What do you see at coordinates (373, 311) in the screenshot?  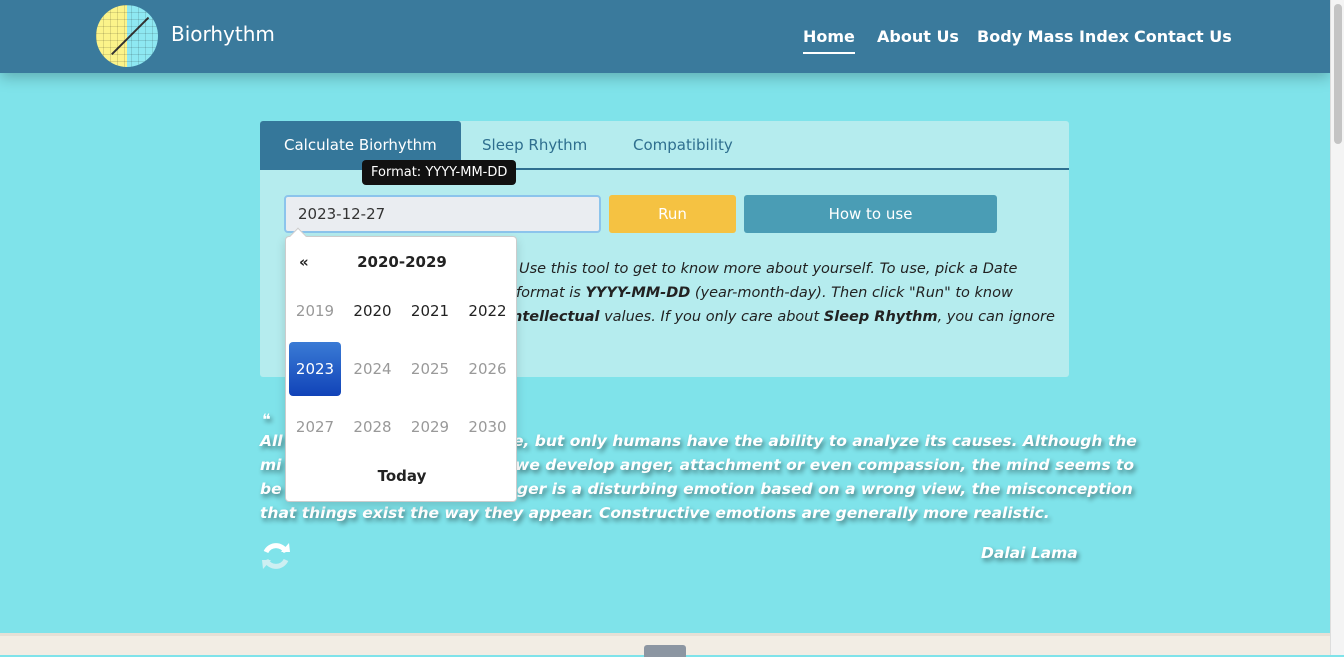 I see `year-cell-2020: 2020` at bounding box center [373, 311].